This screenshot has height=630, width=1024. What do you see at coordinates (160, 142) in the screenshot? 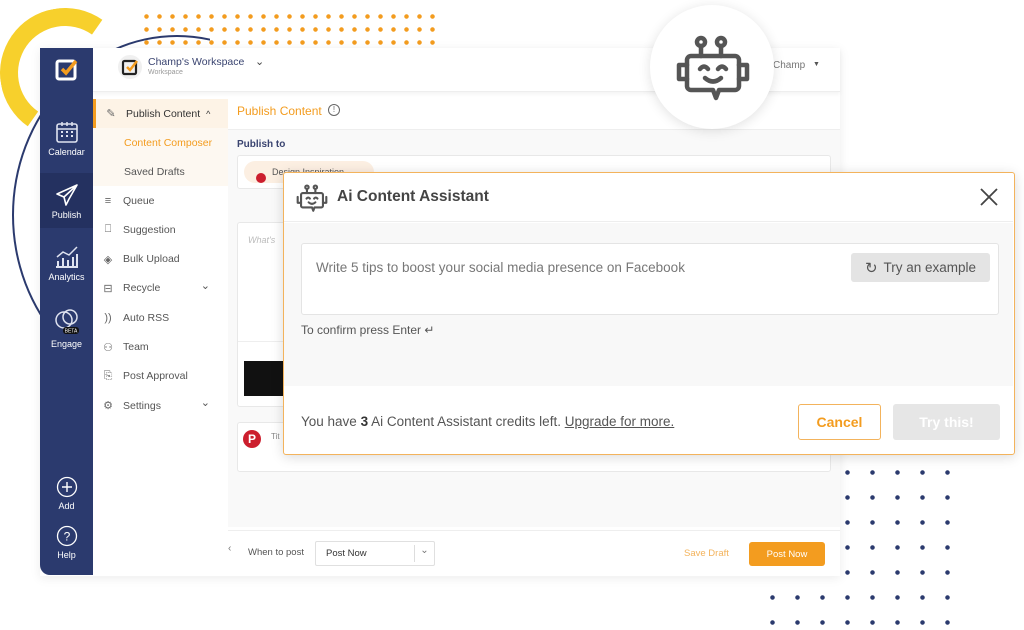
I see `submenu-item-content-composer: Content Composer` at bounding box center [160, 142].